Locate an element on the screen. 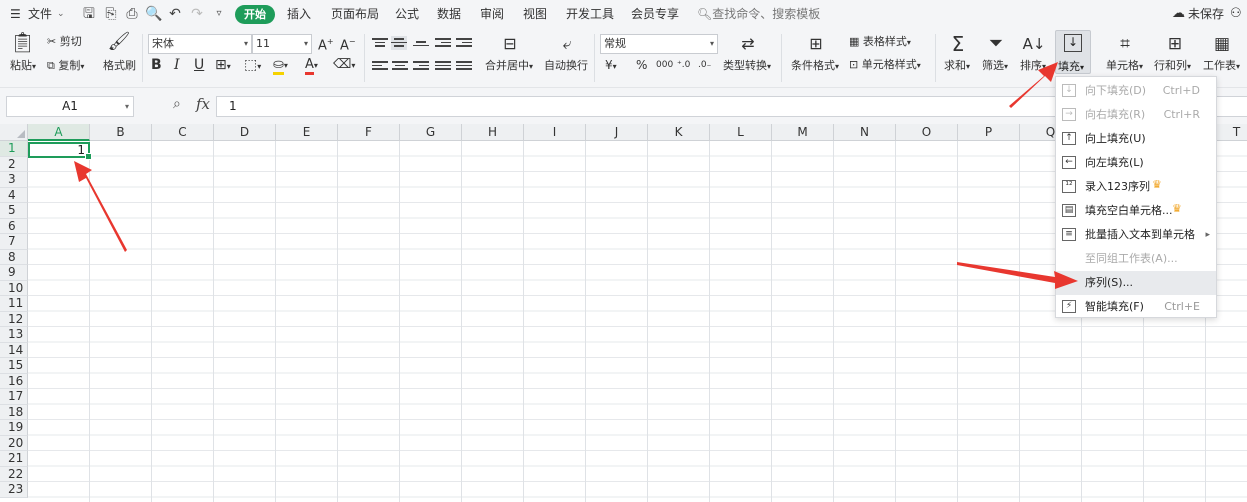 The width and height of the screenshot is (1247, 502). name-box: A1 ▾ is located at coordinates (70, 106).